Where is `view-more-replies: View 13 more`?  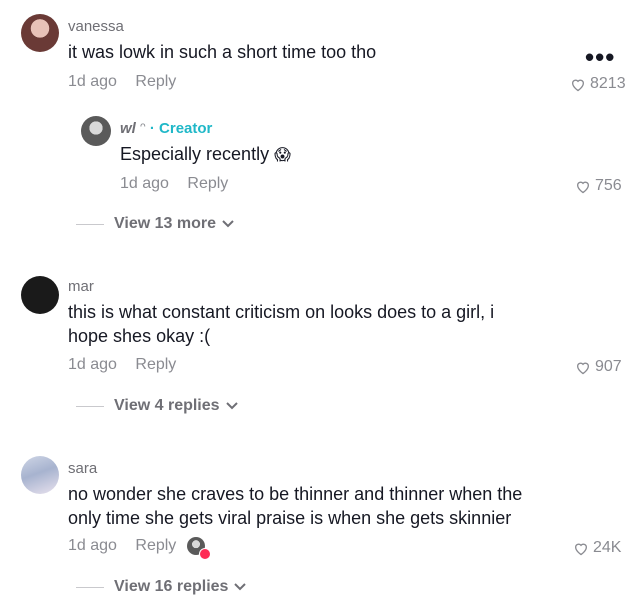
view-more-replies: View 13 more is located at coordinates (155, 224).